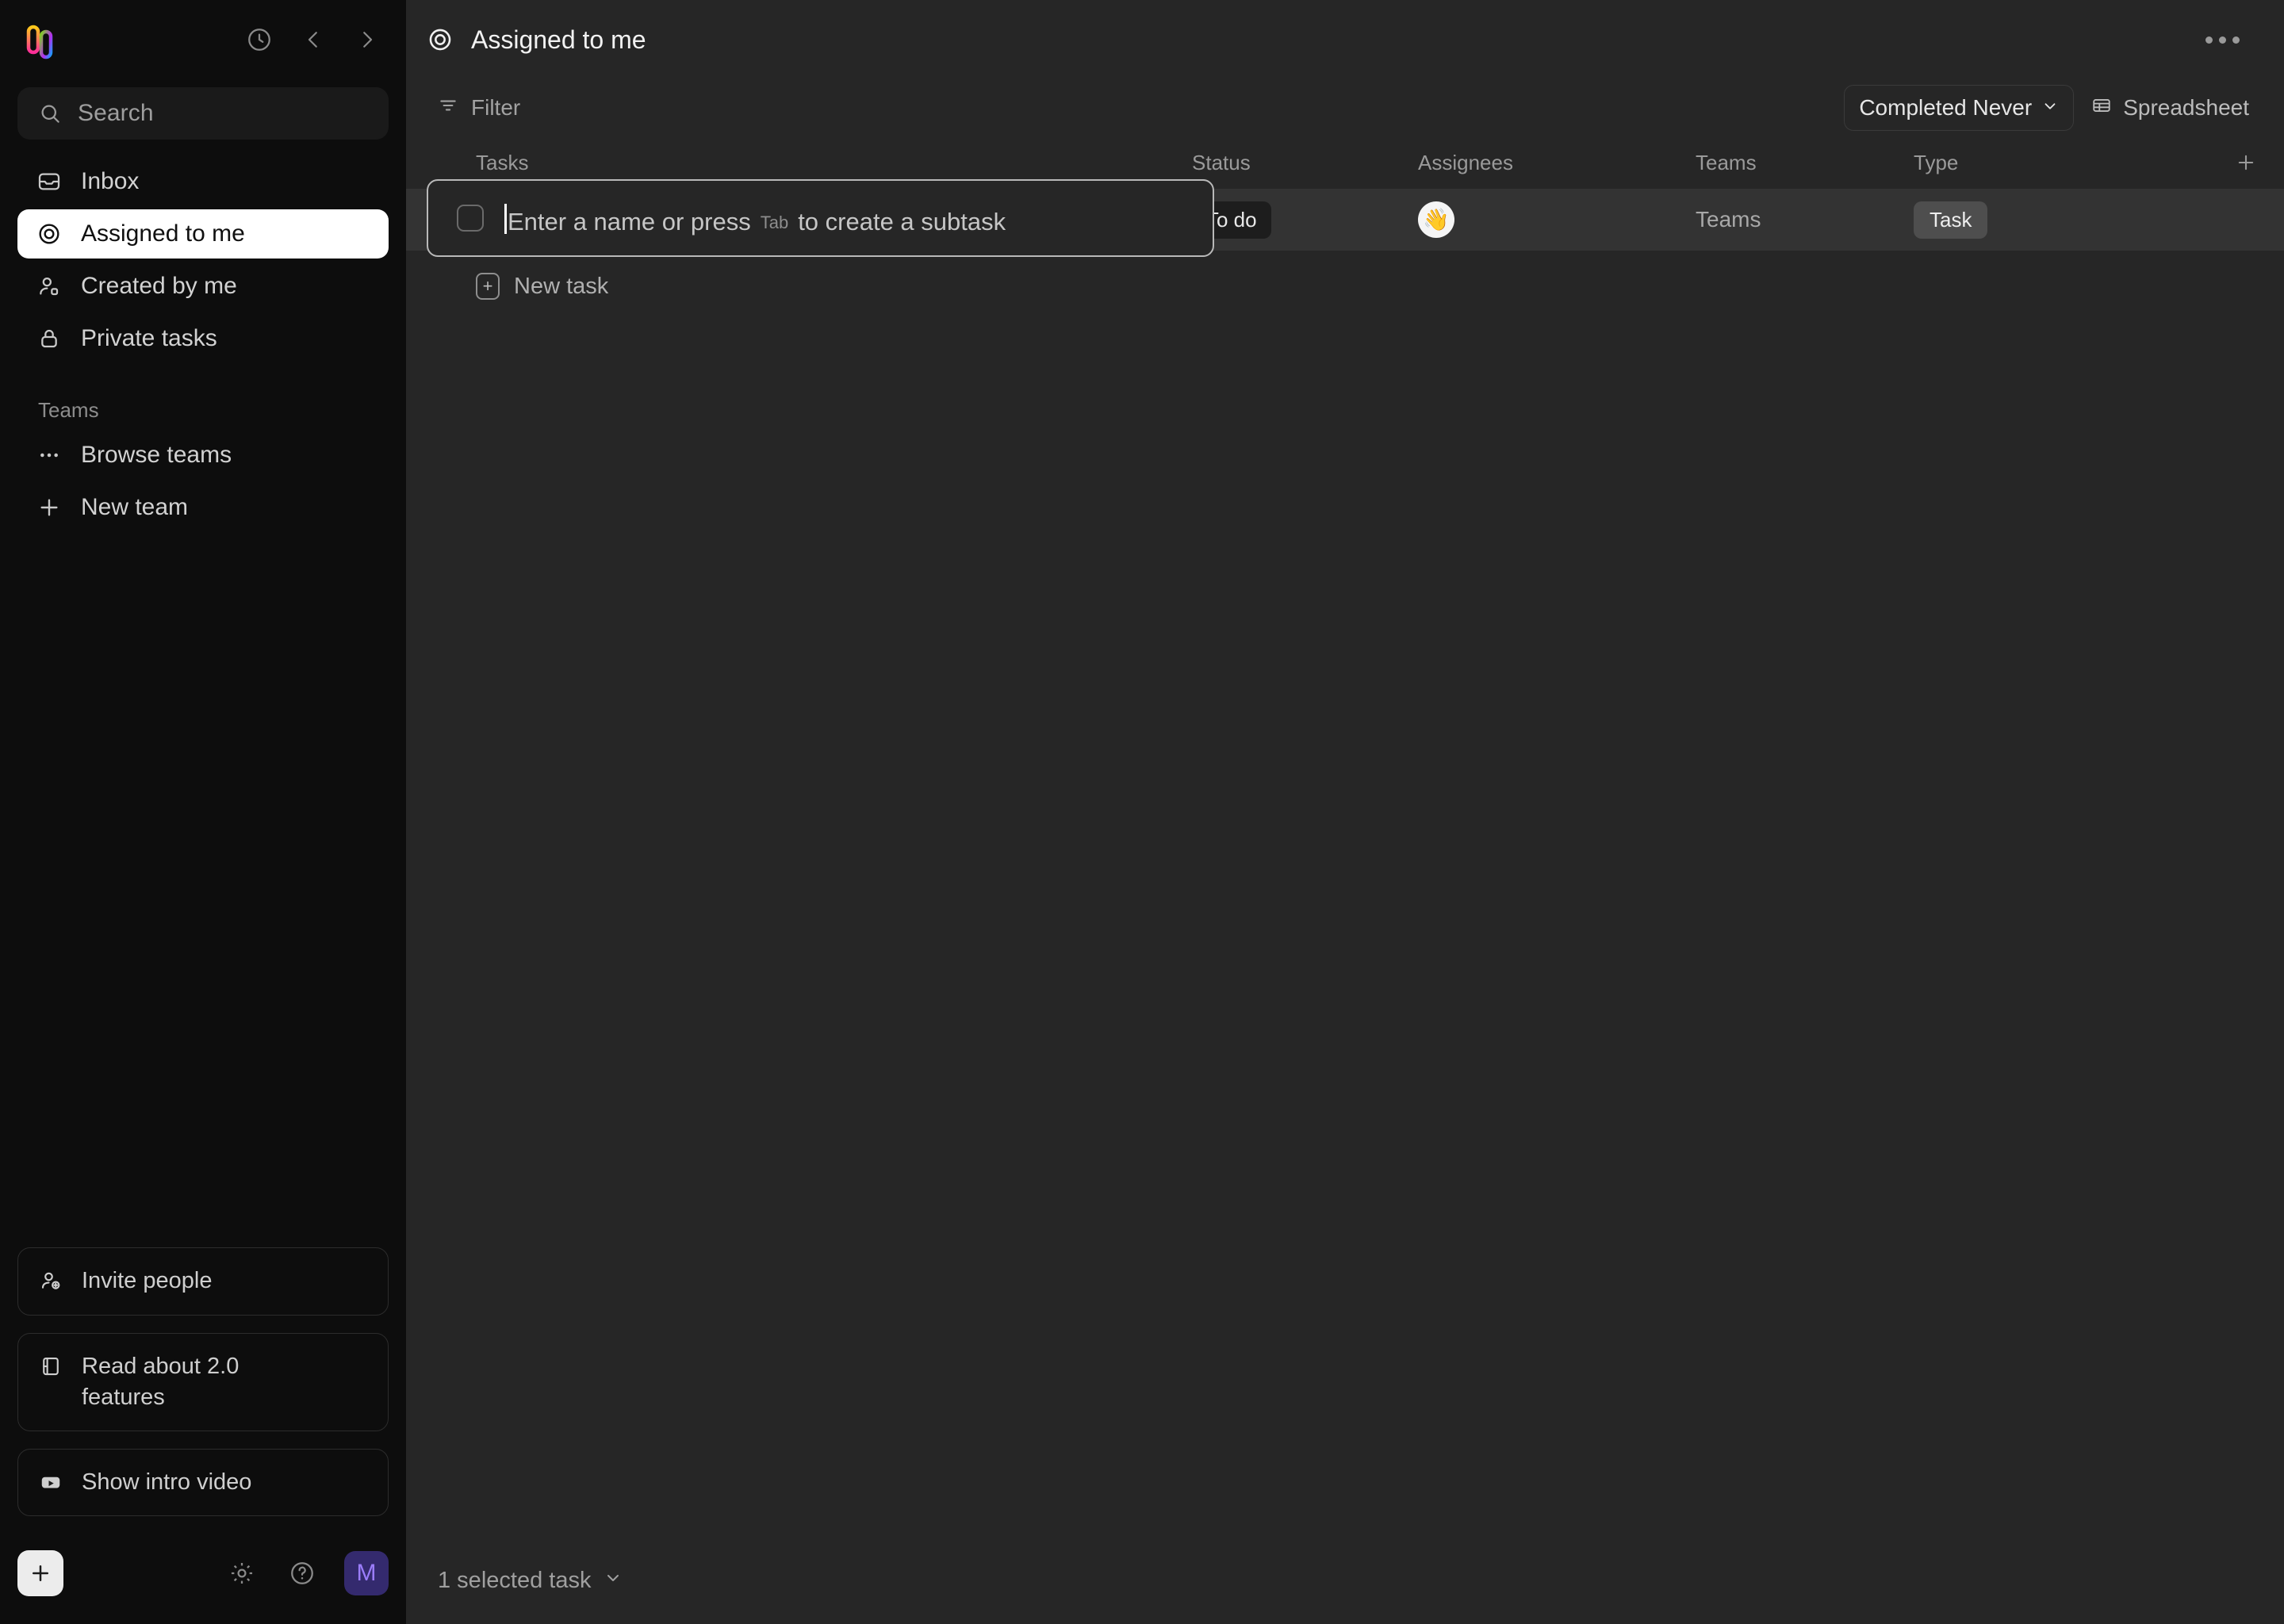 The width and height of the screenshot is (2284, 1624). Describe the element at coordinates (1345, 1580) in the screenshot. I see `status-bar: 1 selected task` at that location.